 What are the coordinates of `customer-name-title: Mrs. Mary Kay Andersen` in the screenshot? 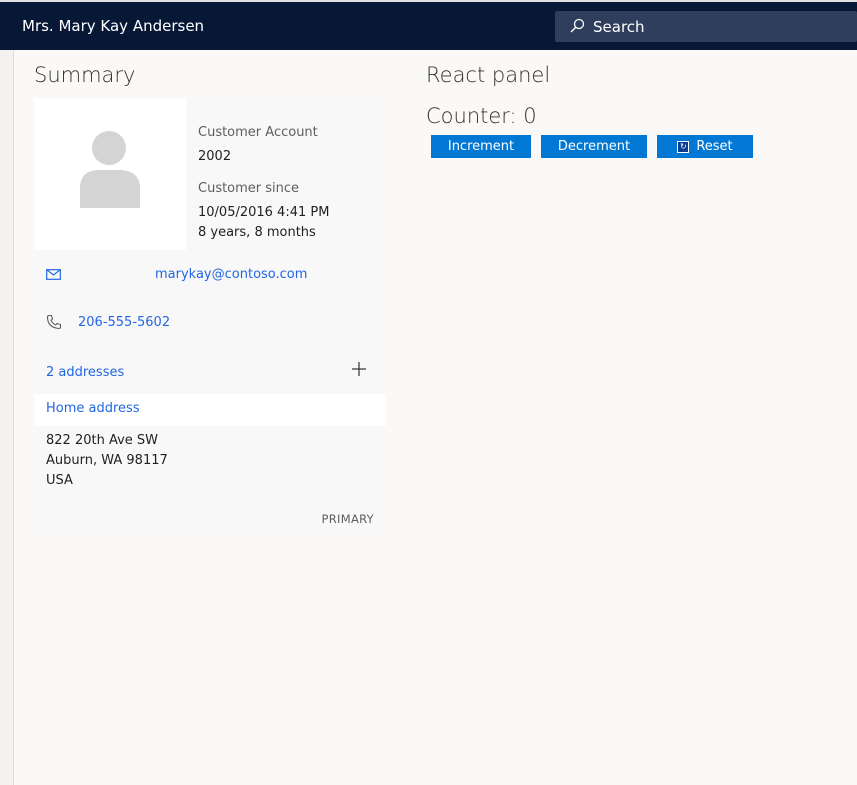 It's located at (113, 26).